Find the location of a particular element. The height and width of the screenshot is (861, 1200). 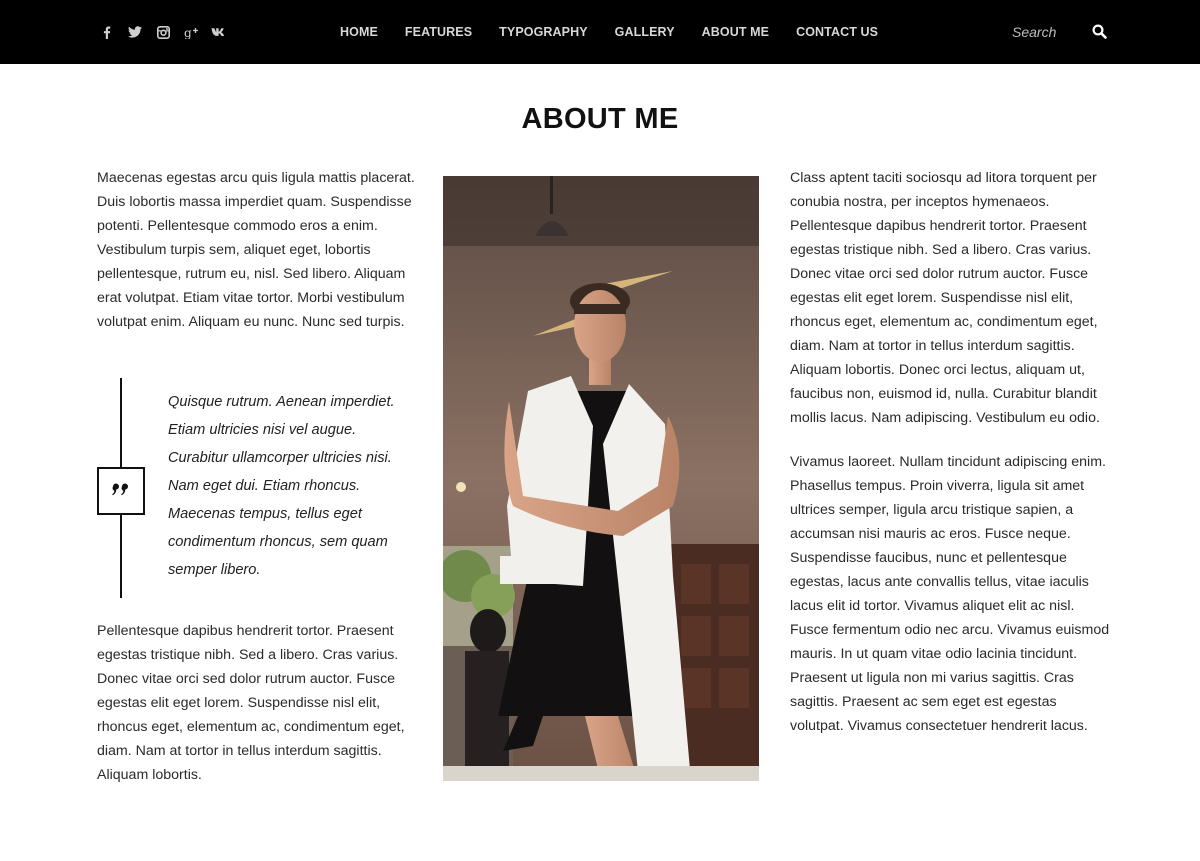

search-box is located at coordinates (1062, 32).